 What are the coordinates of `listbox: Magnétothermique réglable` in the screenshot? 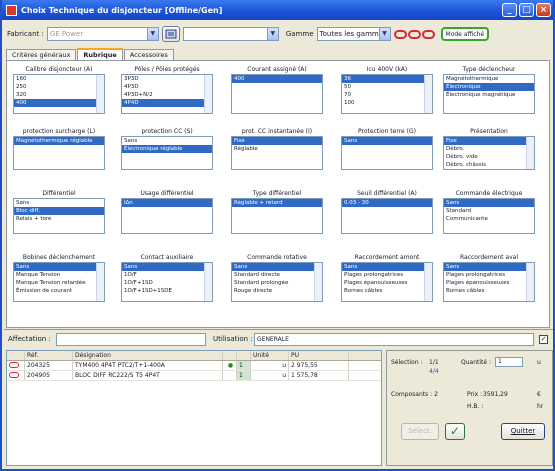 It's located at (59, 153).